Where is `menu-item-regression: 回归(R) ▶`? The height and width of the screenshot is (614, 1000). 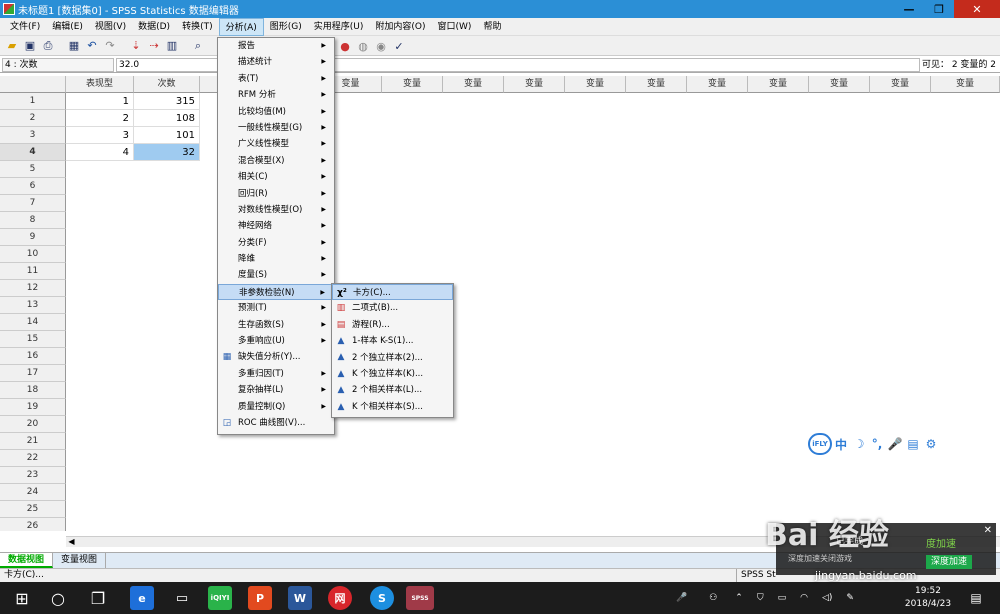 menu-item-regression: 回归(R) ▶ is located at coordinates (276, 194).